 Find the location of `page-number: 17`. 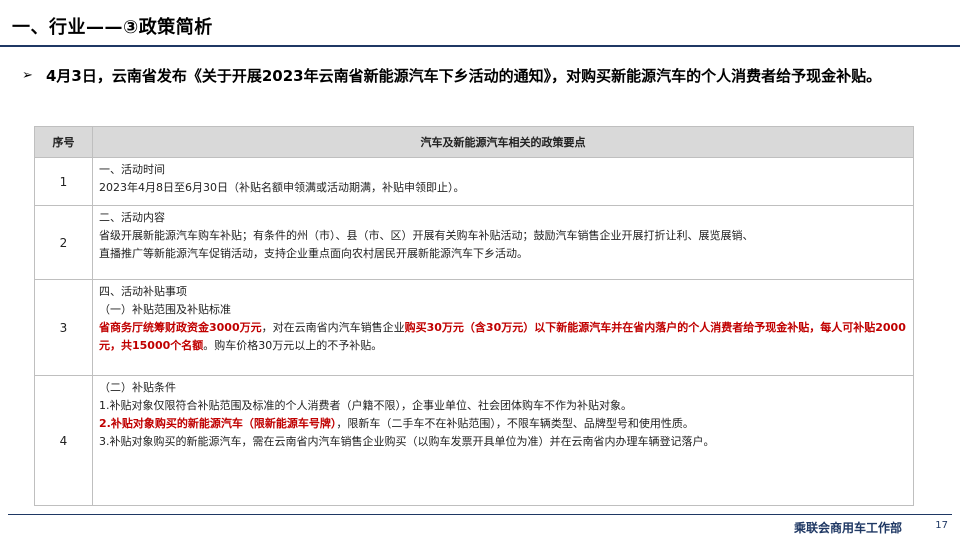

page-number: 17 is located at coordinates (941, 525).